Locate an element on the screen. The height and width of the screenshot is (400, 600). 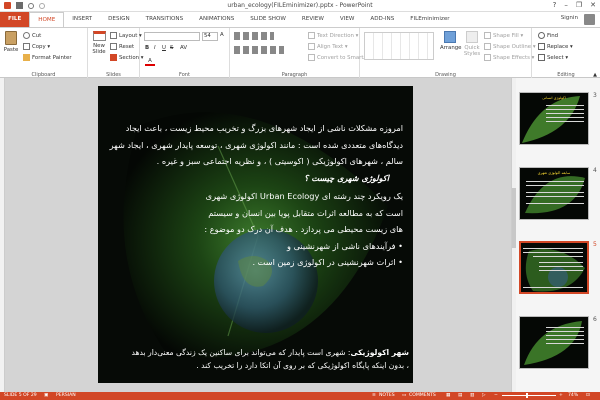
zoom-in-icon: + is located at coordinates (561, 395).